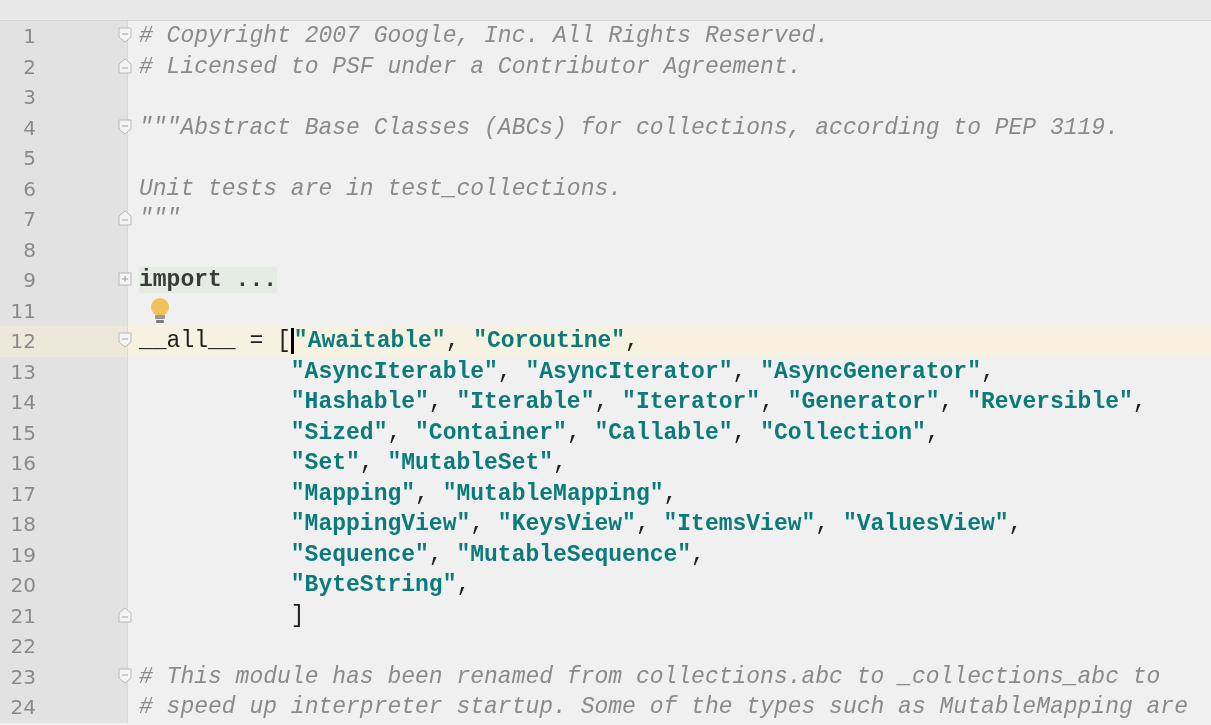  I want to click on code-text: __all__ = [, so click(215, 341).